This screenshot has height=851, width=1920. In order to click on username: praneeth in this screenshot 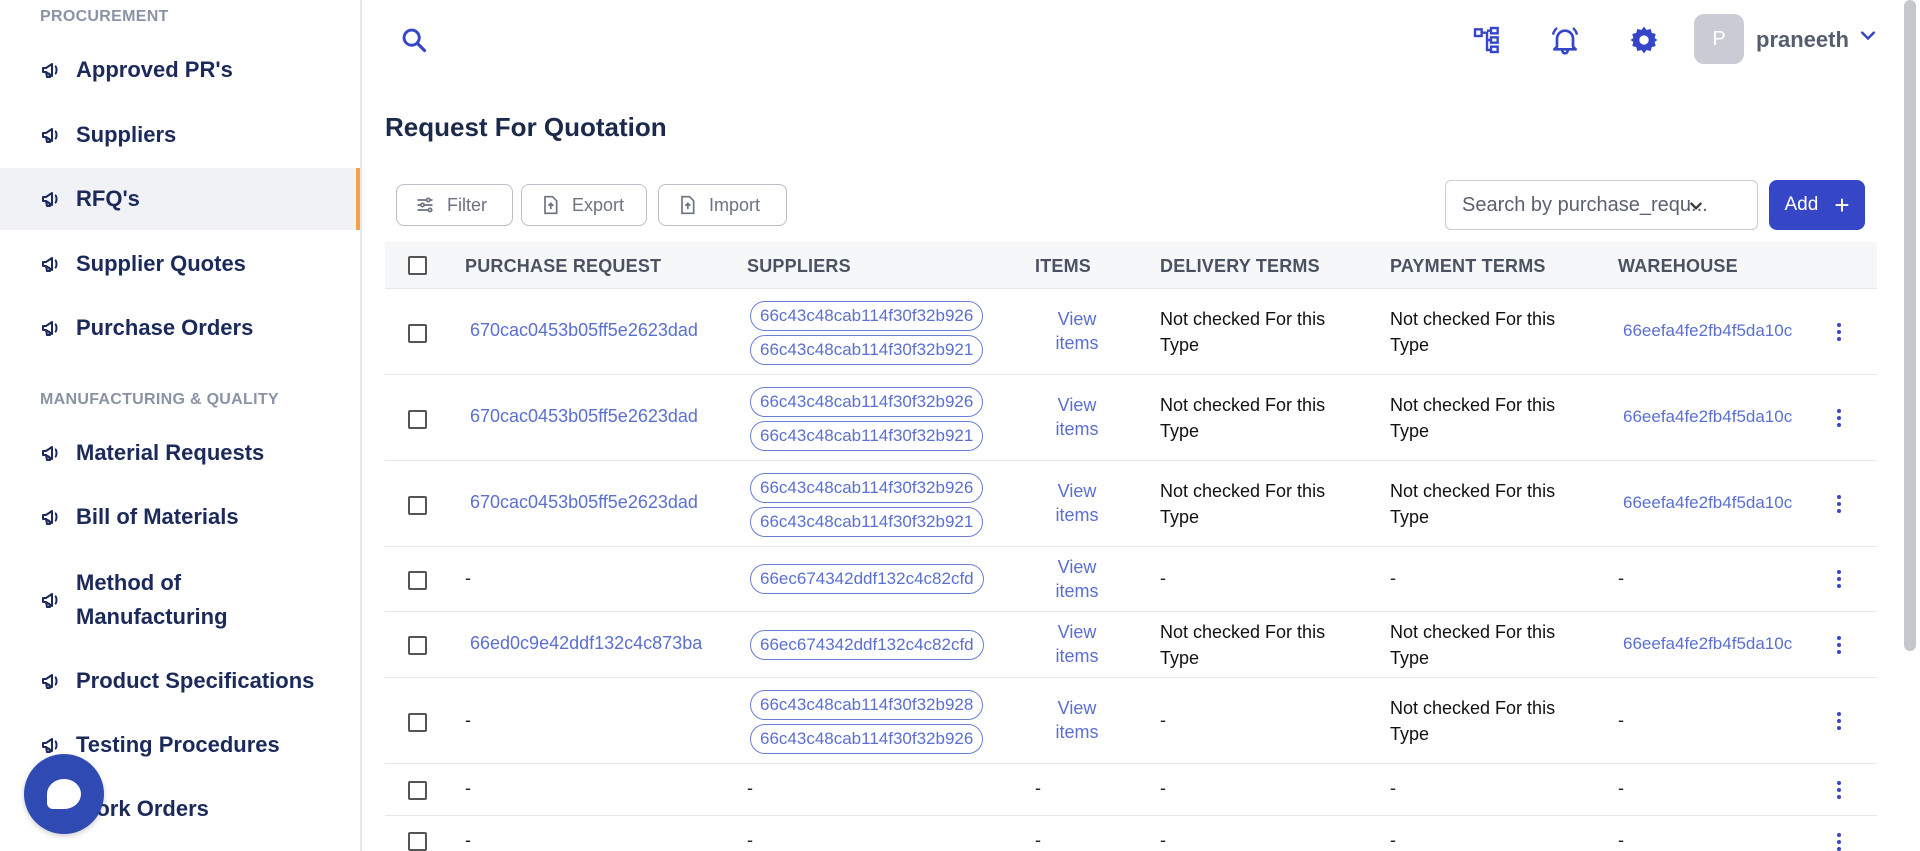, I will do `click(1802, 40)`.